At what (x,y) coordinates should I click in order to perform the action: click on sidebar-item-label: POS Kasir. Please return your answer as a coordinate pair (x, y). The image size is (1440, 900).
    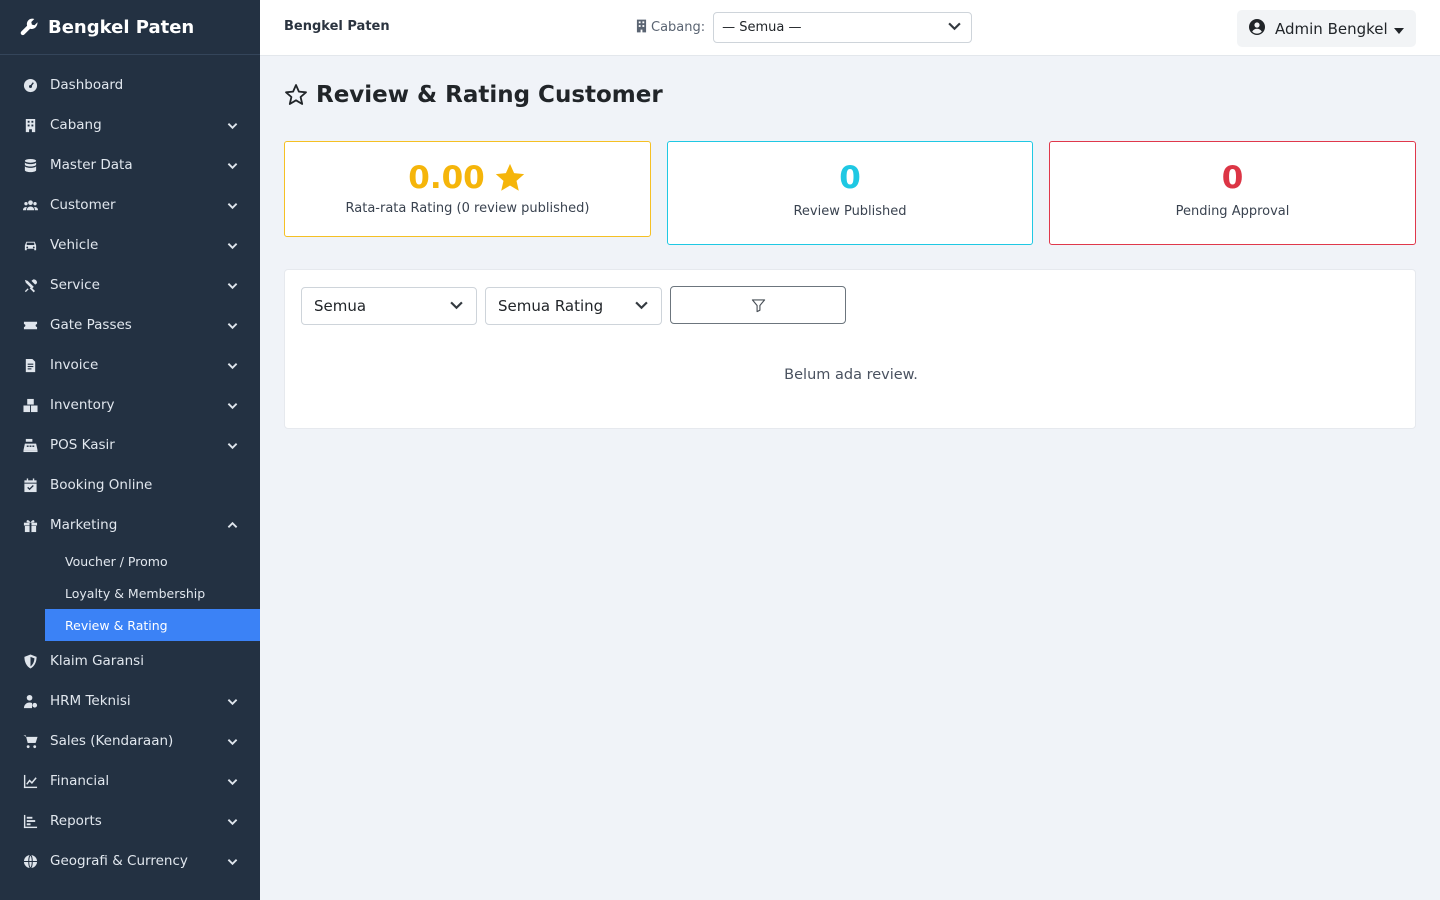
    Looking at the image, I should click on (82, 445).